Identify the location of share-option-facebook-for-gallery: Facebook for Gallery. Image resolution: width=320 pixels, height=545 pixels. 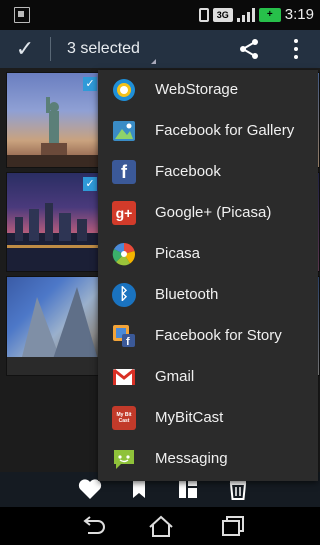
(208, 131).